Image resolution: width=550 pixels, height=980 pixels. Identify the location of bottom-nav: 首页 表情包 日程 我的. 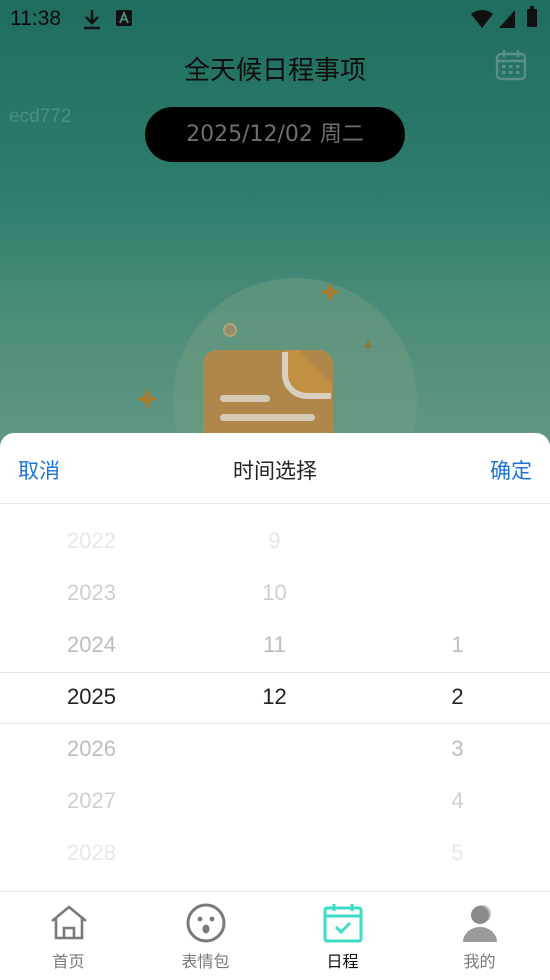
(275, 935).